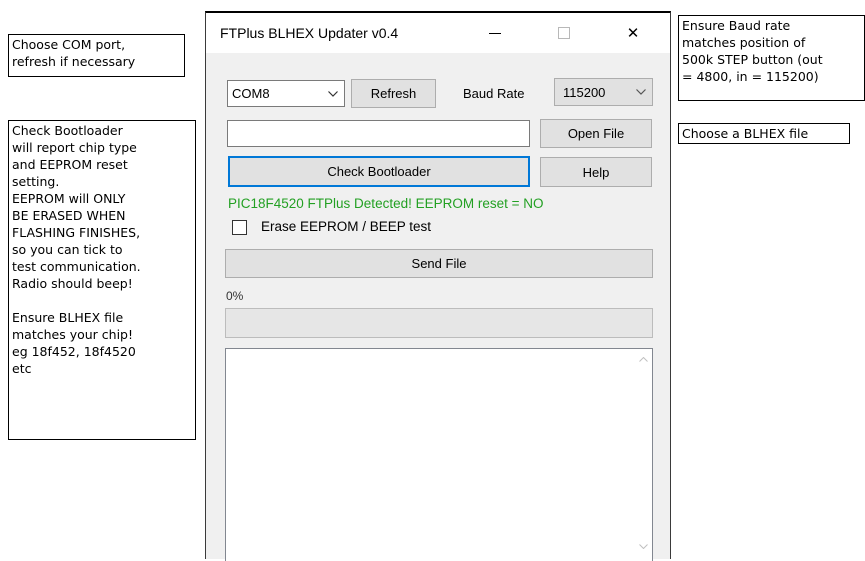 This screenshot has width=865, height=561. I want to click on baud-rate-value: 115200, so click(584, 92).